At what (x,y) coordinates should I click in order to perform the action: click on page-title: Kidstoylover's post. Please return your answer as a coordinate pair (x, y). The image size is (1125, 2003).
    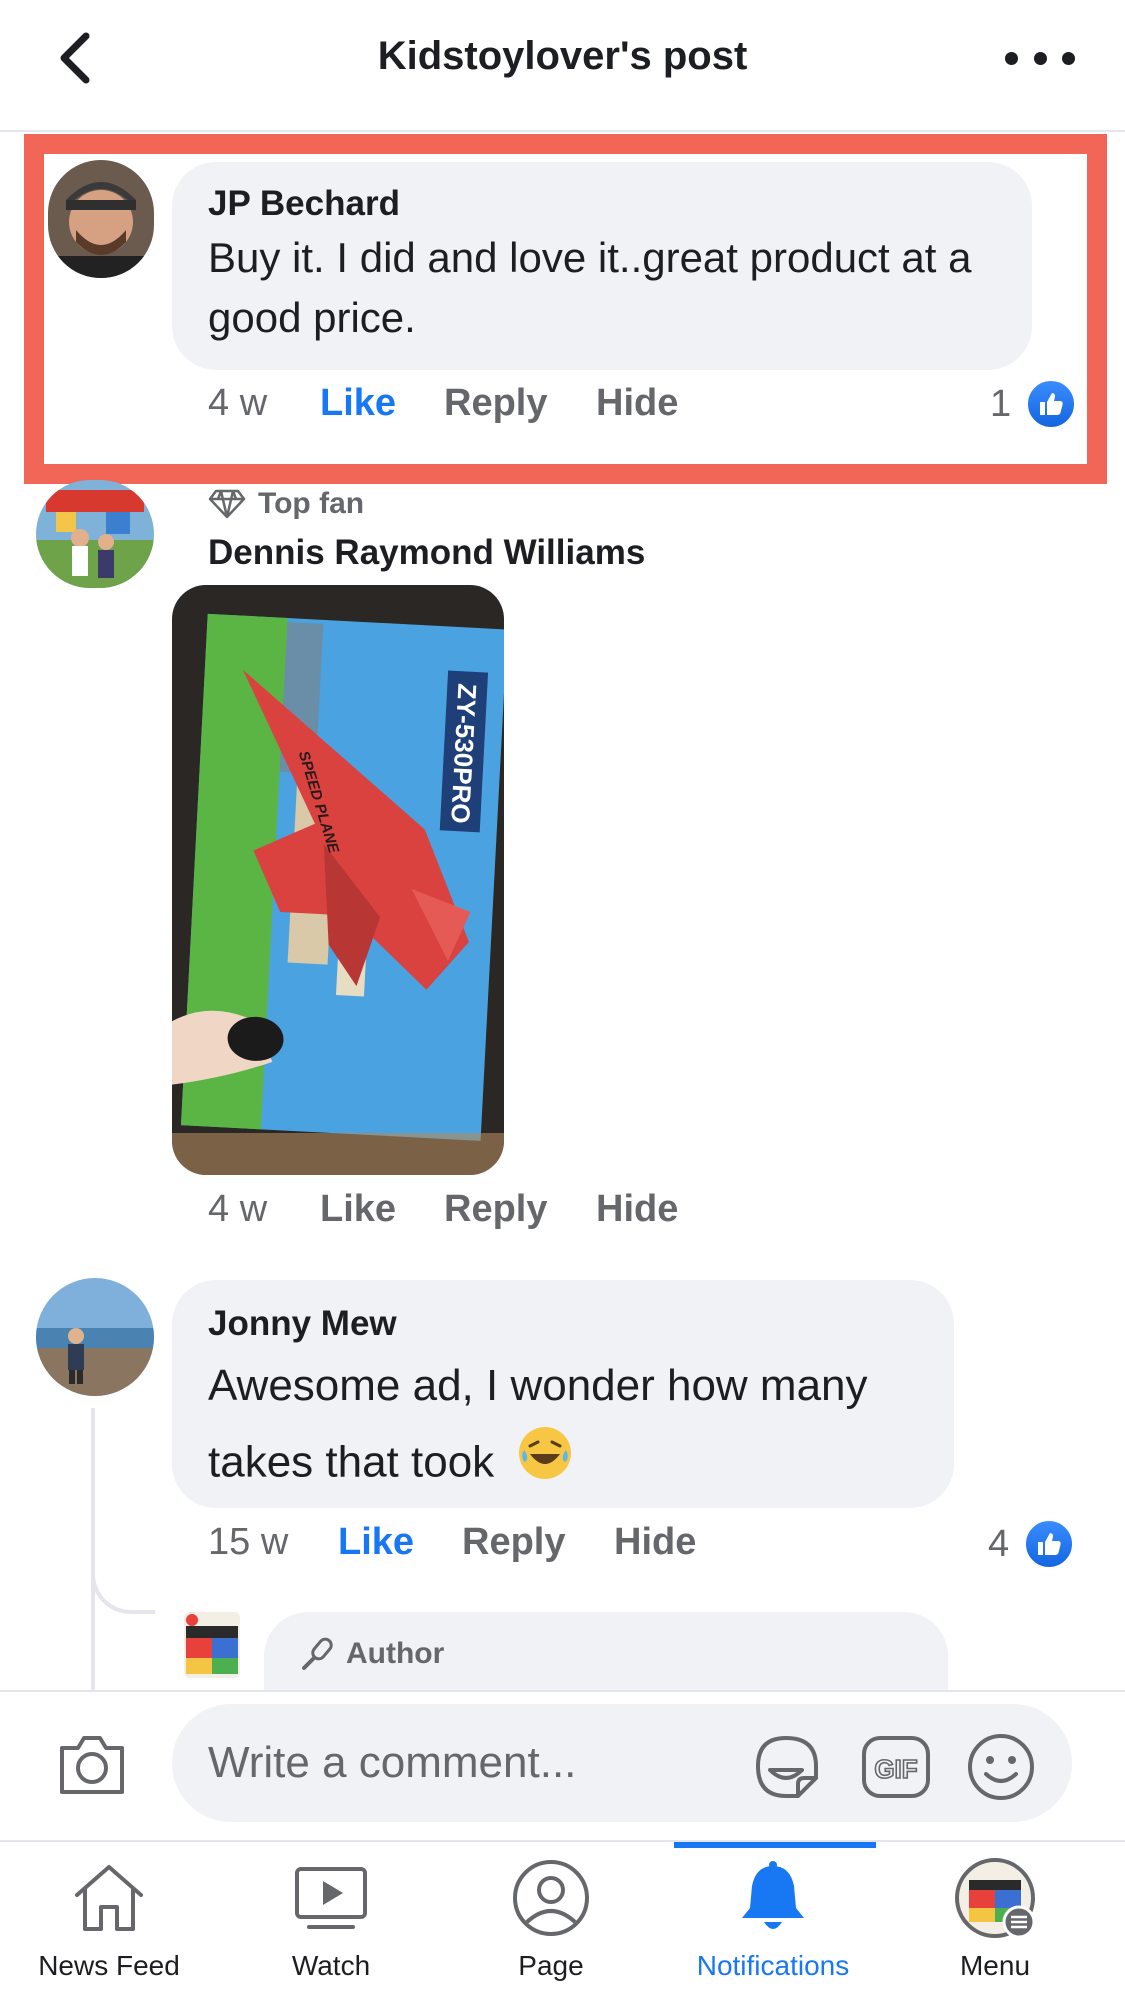
    Looking at the image, I should click on (562, 56).